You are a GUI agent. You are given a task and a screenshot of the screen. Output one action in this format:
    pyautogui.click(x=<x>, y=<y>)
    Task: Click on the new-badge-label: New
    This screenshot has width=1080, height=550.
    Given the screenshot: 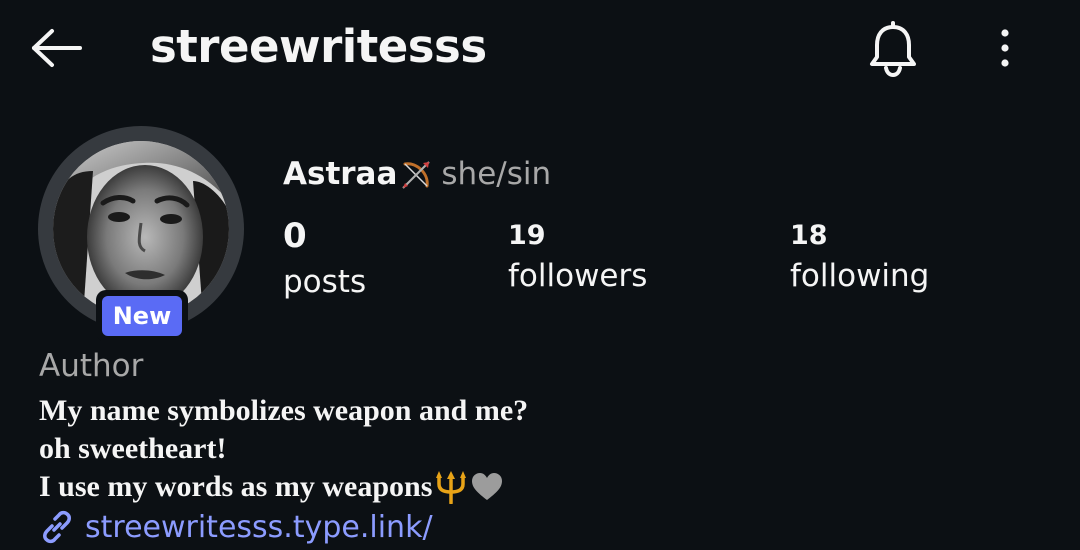 What is the action you would take?
    pyautogui.click(x=142, y=316)
    